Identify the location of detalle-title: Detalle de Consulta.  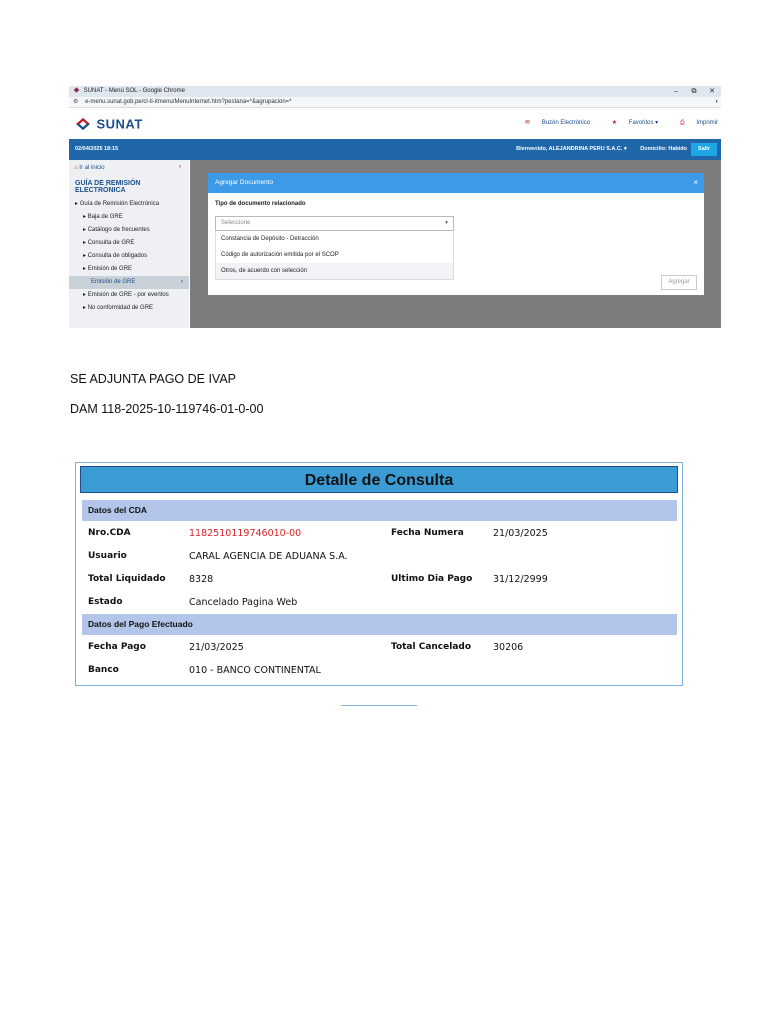
(379, 479).